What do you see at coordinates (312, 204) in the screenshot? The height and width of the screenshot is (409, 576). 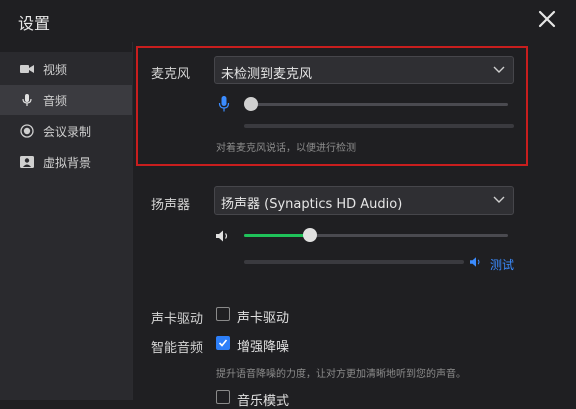 I see `speaker-select-value: 扬声器 (Synaptics HD Audio)` at bounding box center [312, 204].